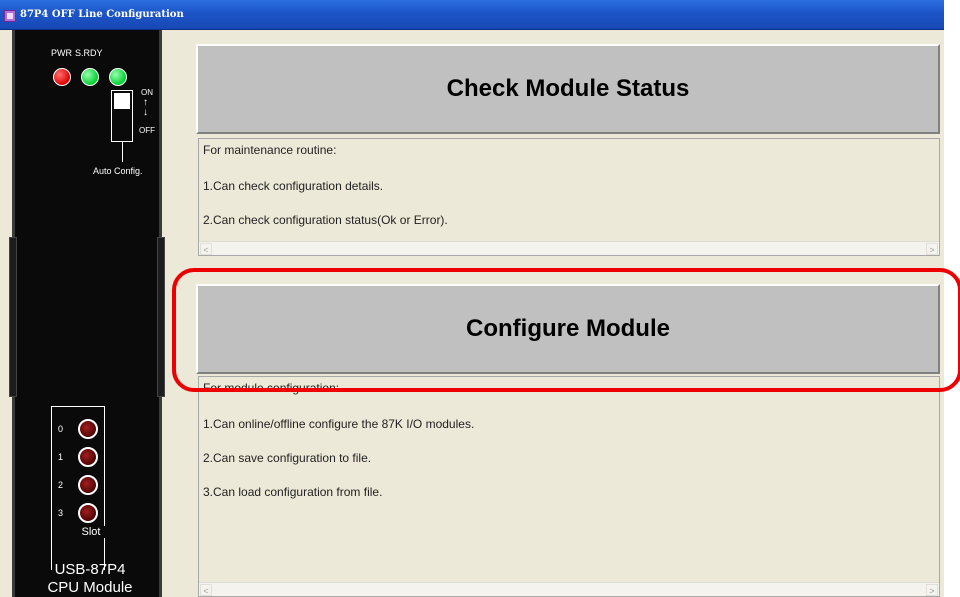 The image size is (960, 597). Describe the element at coordinates (122, 116) in the screenshot. I see `auto-config-switch` at that location.